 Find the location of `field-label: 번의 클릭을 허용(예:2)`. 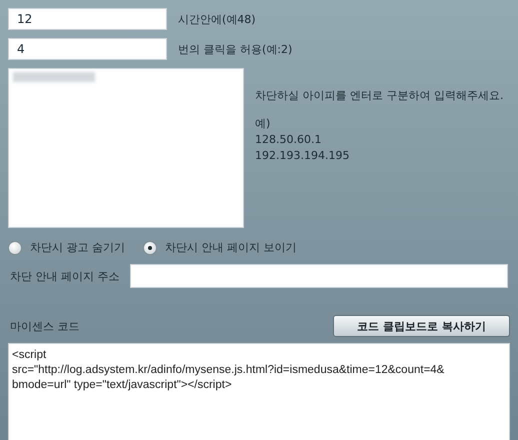

field-label: 번의 클릭을 허용(예:2) is located at coordinates (235, 49).